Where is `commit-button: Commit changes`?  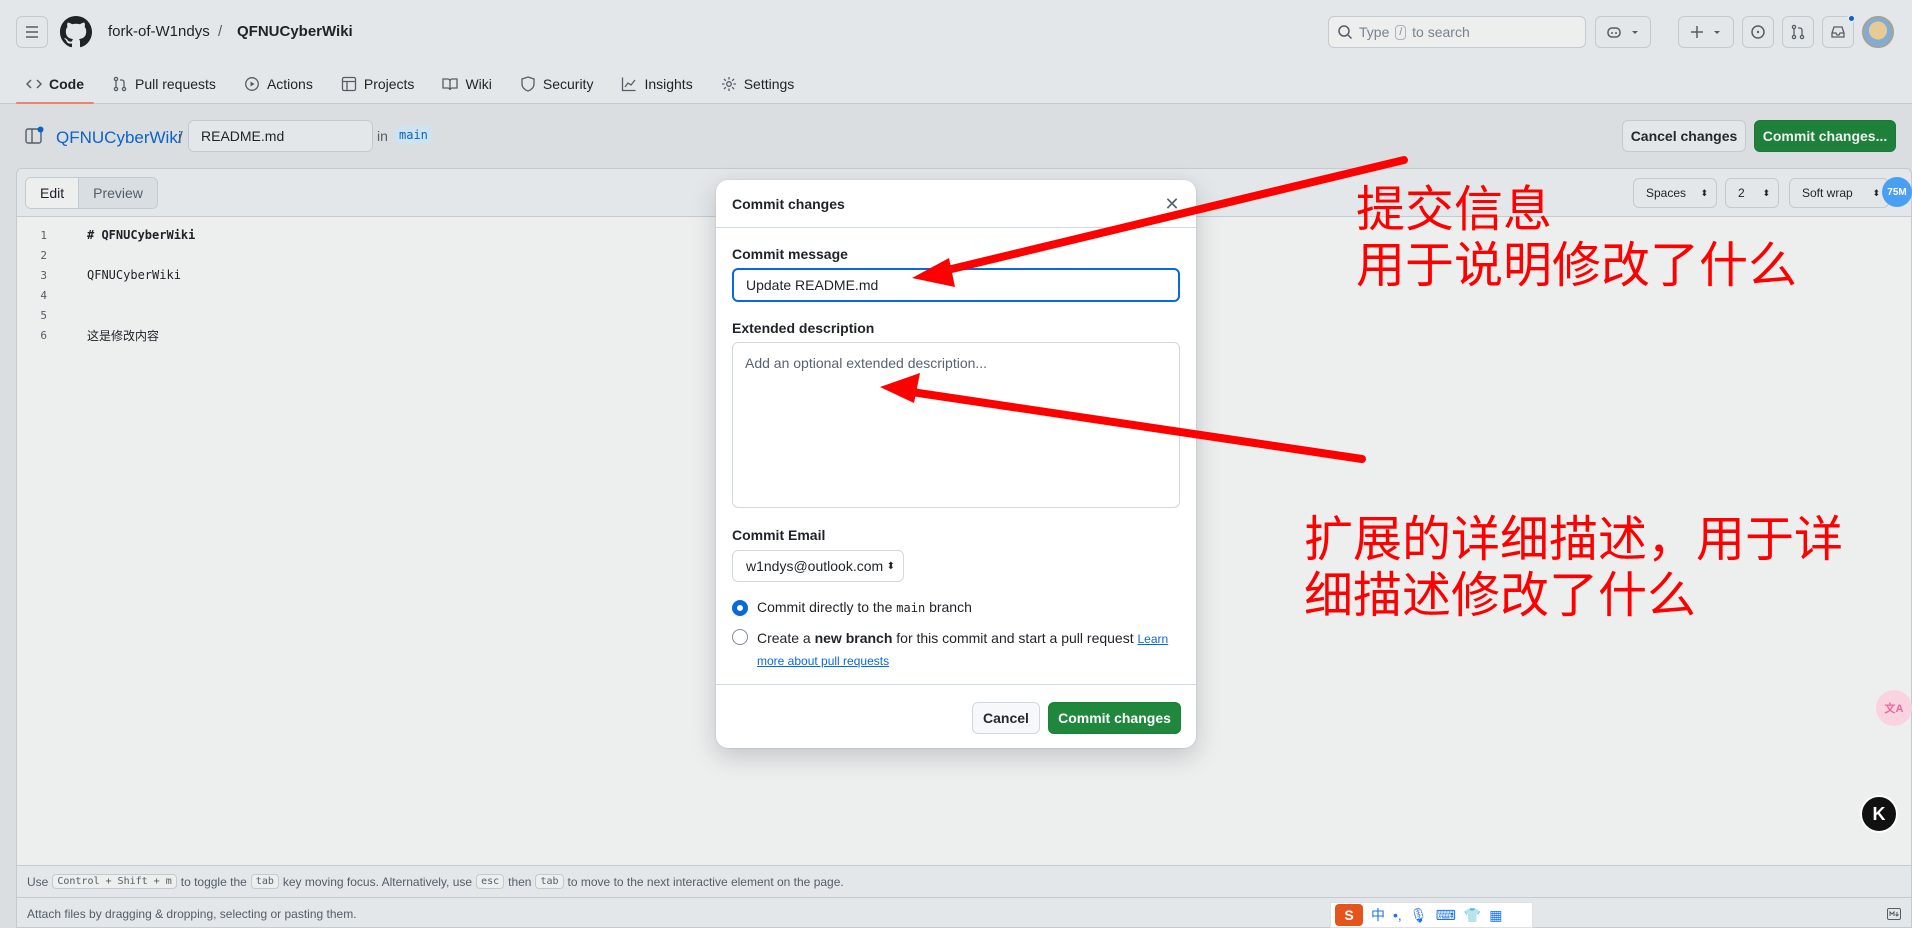
commit-button: Commit changes is located at coordinates (1114, 718).